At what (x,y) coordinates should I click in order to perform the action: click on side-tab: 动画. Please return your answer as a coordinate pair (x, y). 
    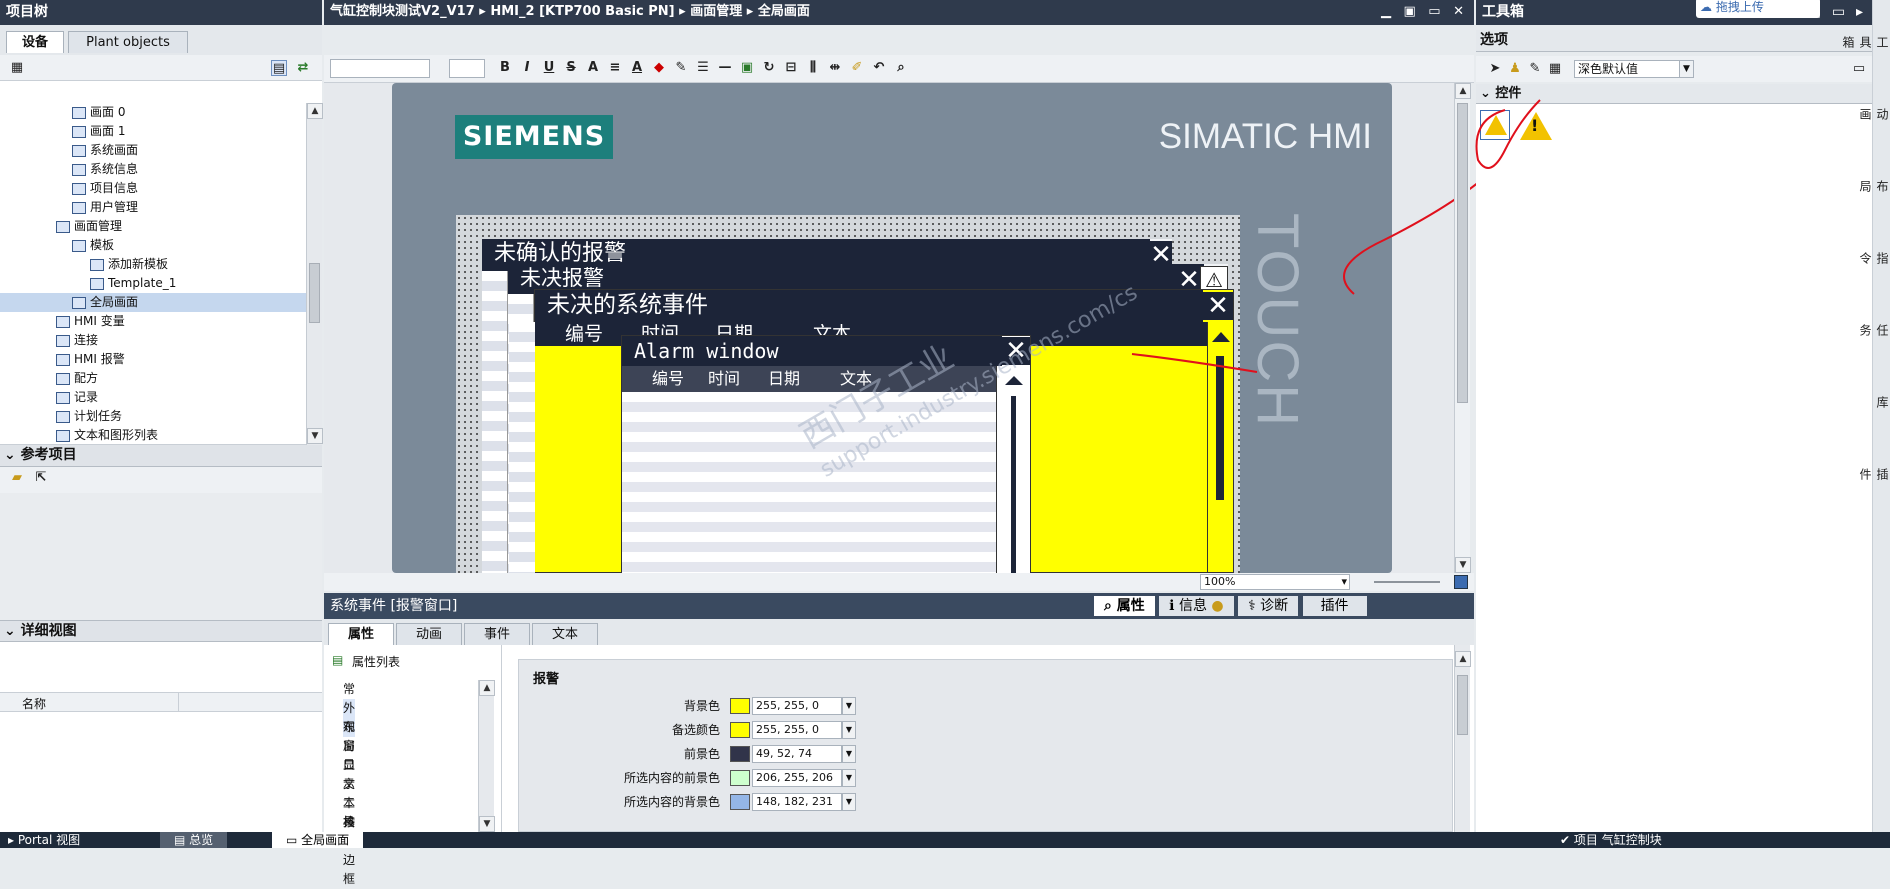
    Looking at the image, I should click on (1874, 114).